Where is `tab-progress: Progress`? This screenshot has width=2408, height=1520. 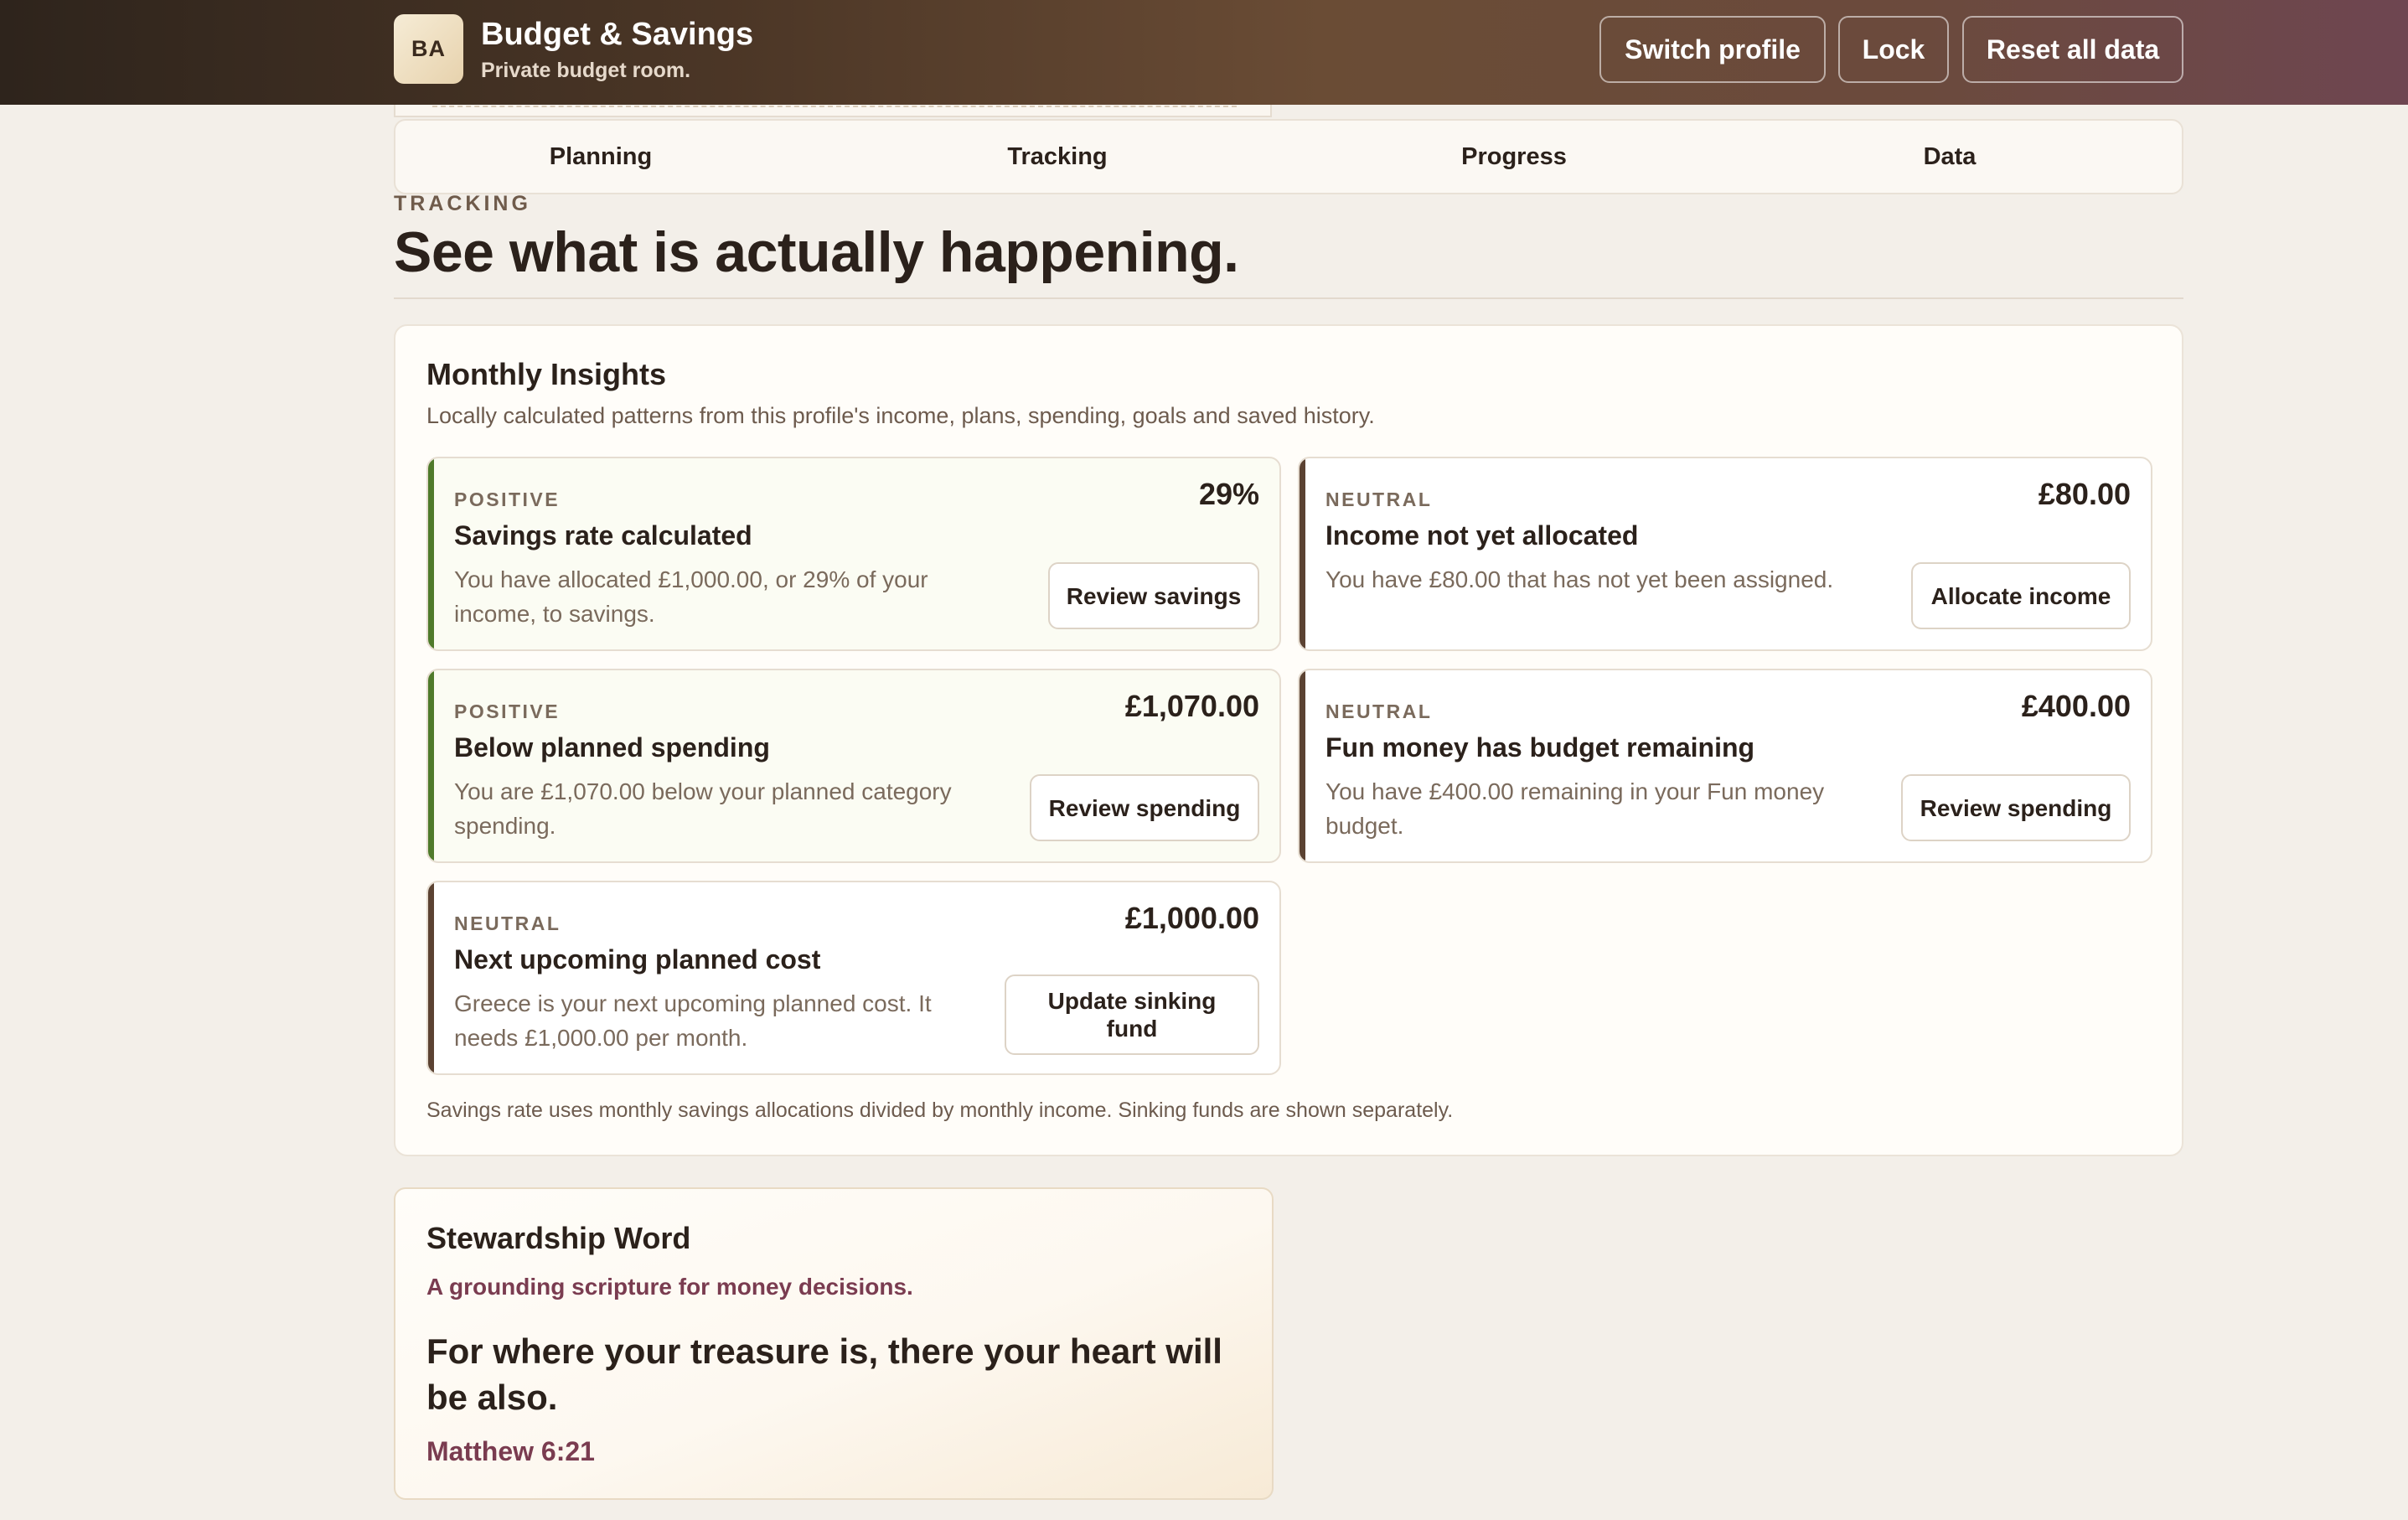 tab-progress: Progress is located at coordinates (1514, 157).